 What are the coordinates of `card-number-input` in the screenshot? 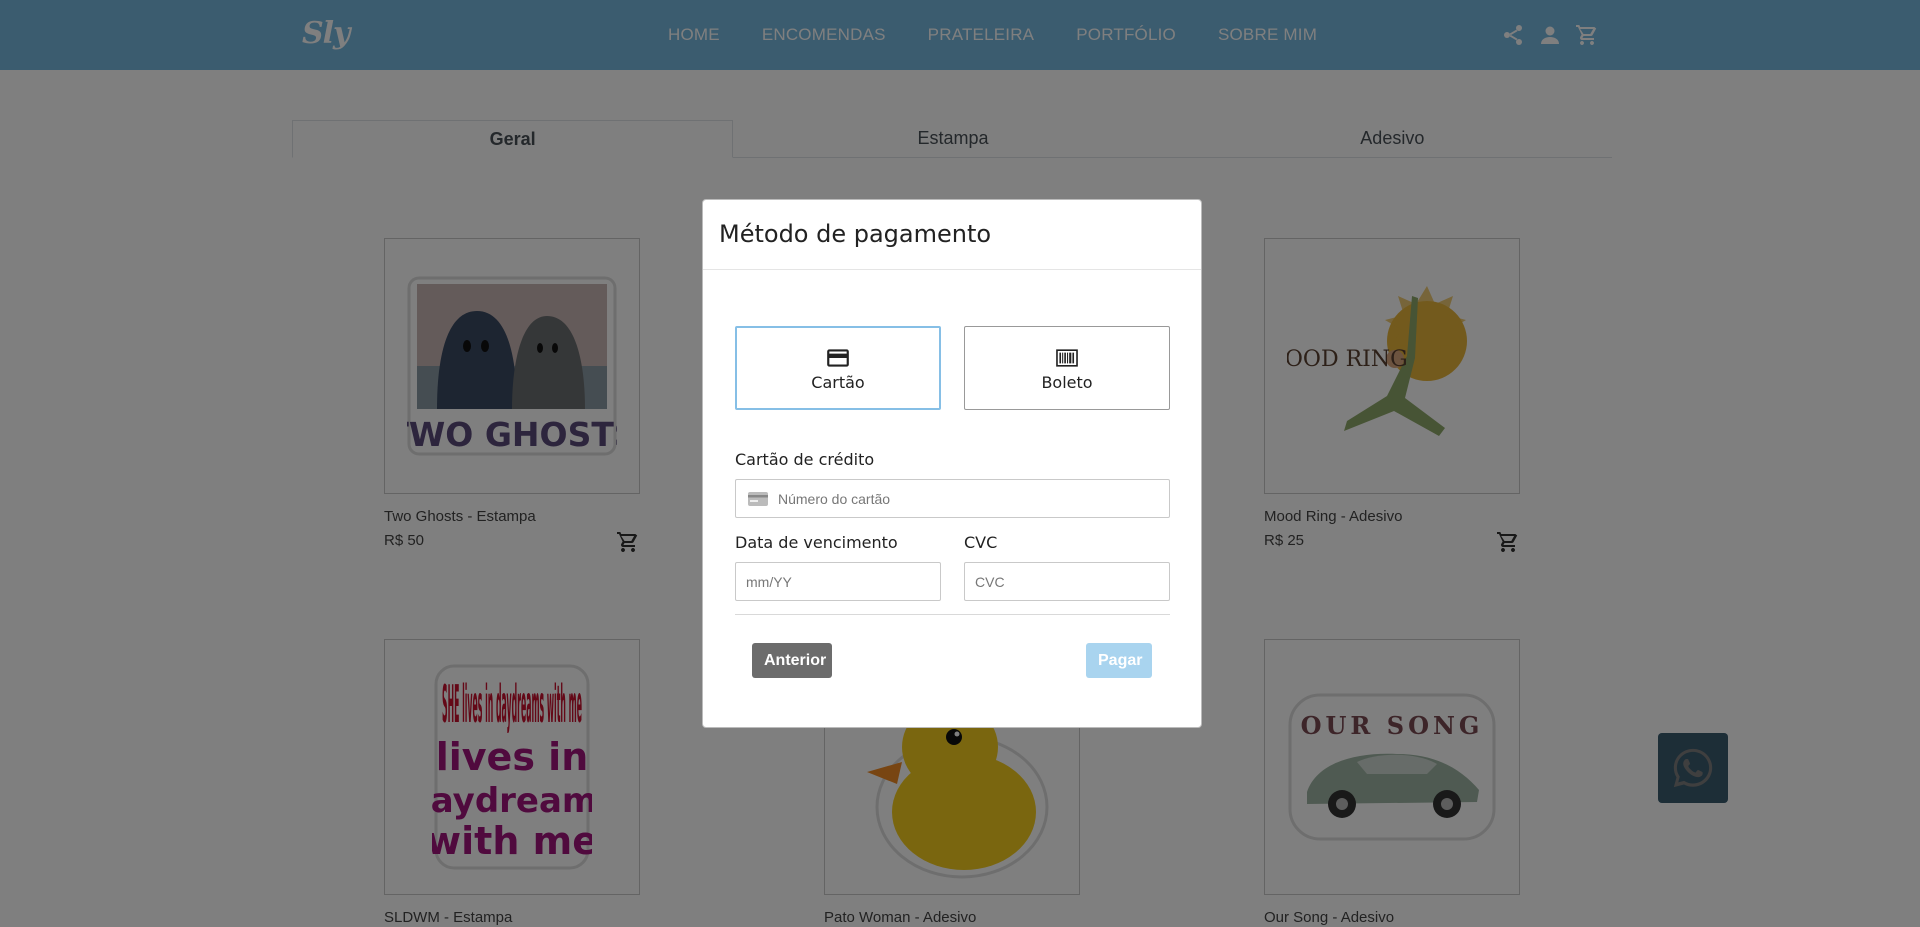 It's located at (968, 498).